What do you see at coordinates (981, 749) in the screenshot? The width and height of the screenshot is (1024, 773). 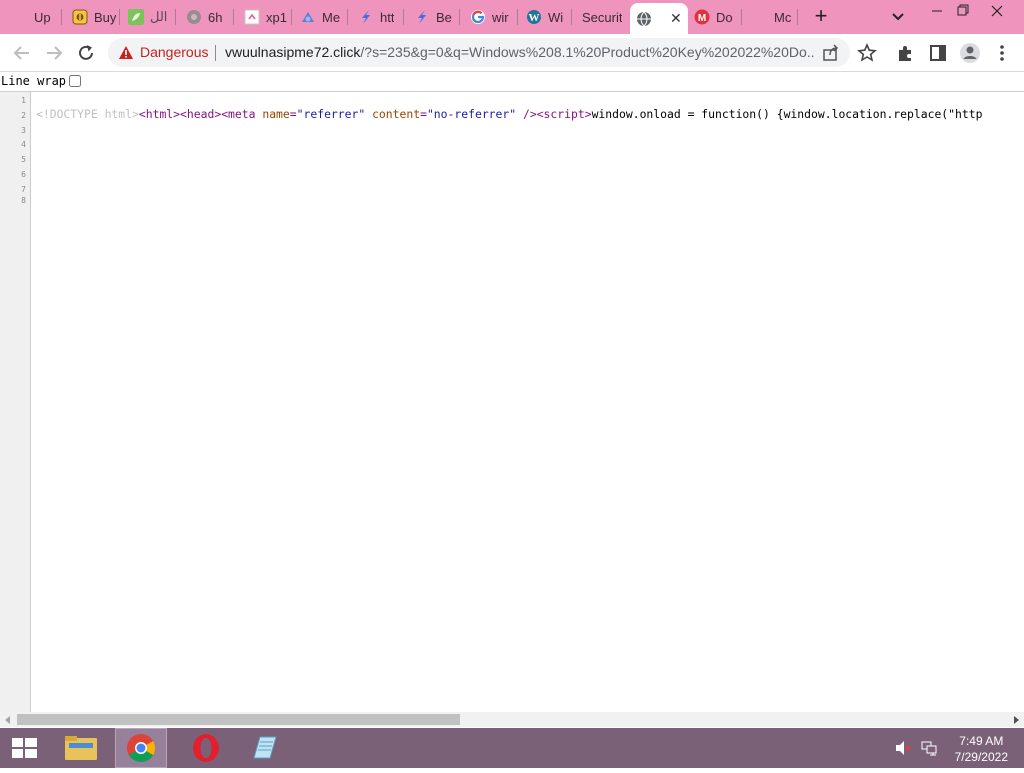 I see `system-clock: 7:49 AM 7/29/2022` at bounding box center [981, 749].